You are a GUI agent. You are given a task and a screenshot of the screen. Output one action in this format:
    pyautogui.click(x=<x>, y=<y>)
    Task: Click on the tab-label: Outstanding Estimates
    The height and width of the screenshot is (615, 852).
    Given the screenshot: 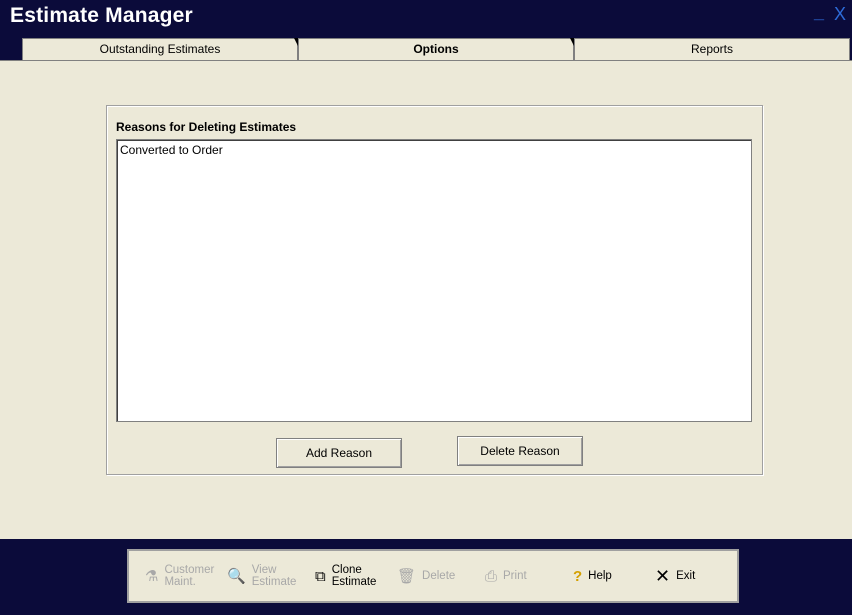 What is the action you would take?
    pyautogui.click(x=160, y=49)
    